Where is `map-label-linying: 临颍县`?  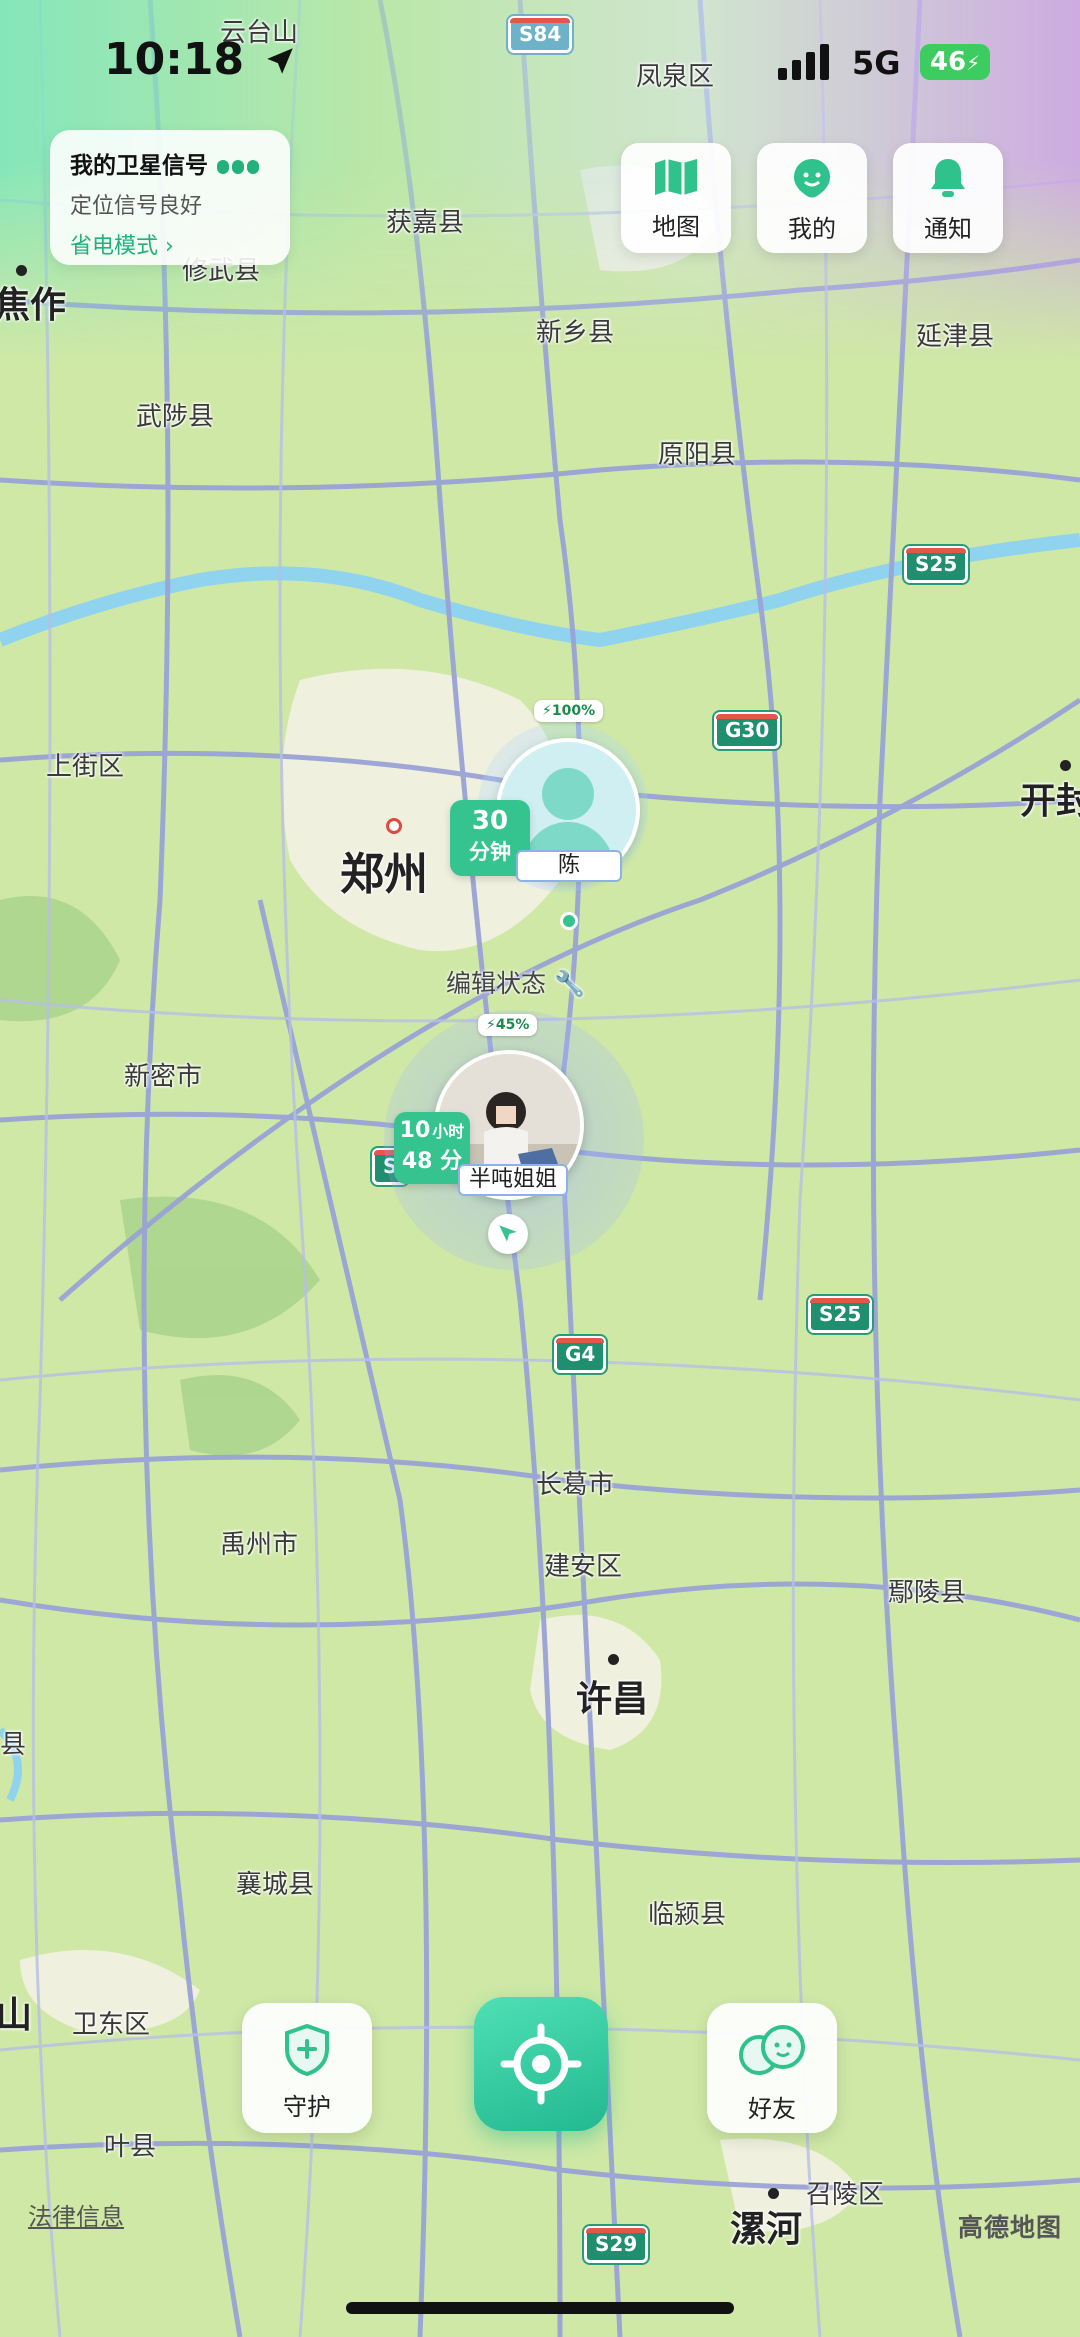 map-label-linying: 临颍县 is located at coordinates (687, 1915).